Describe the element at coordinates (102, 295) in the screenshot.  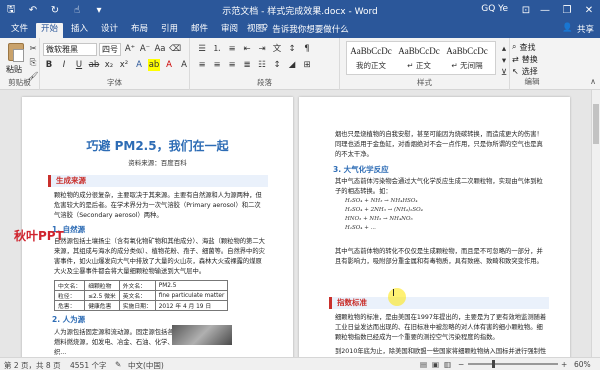
I see `table-cell: ≤2.5 微米` at that location.